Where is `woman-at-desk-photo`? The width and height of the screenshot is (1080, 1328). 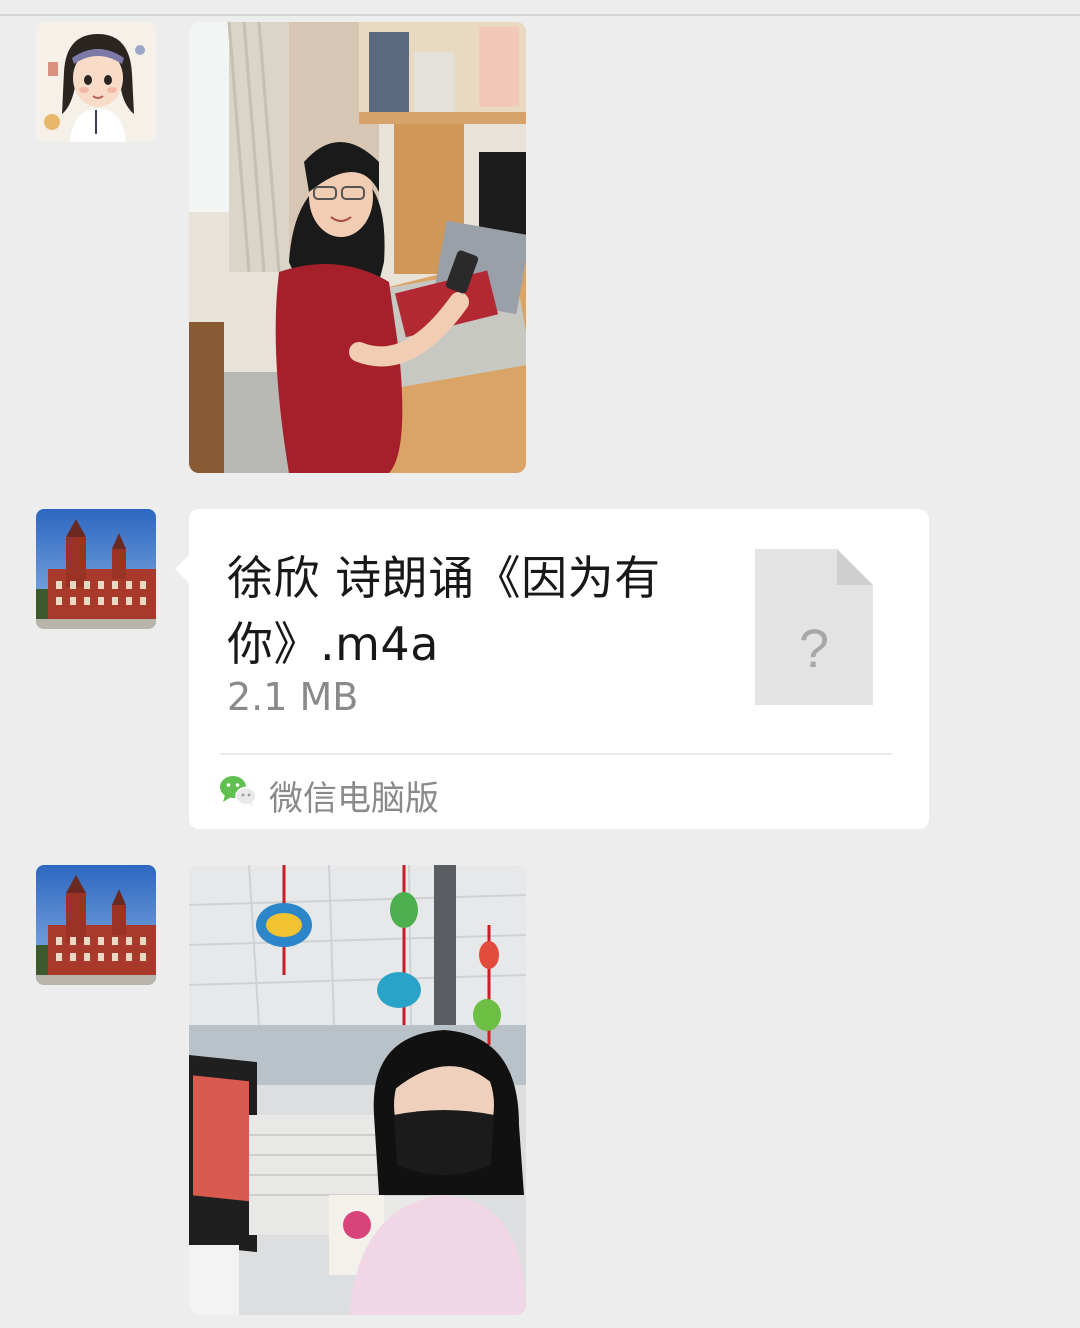 woman-at-desk-photo is located at coordinates (357, 247).